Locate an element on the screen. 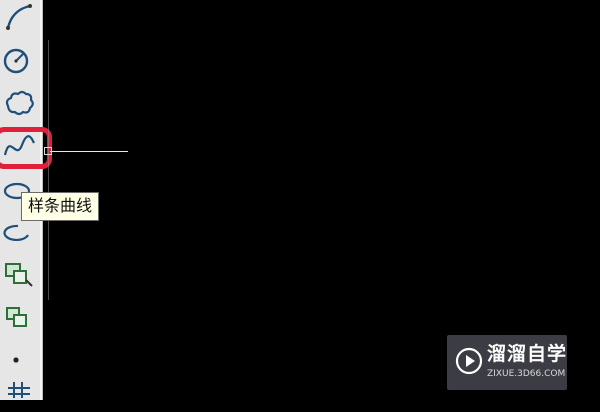 The image size is (600, 412). crosshair-vertical-line is located at coordinates (48, 170).